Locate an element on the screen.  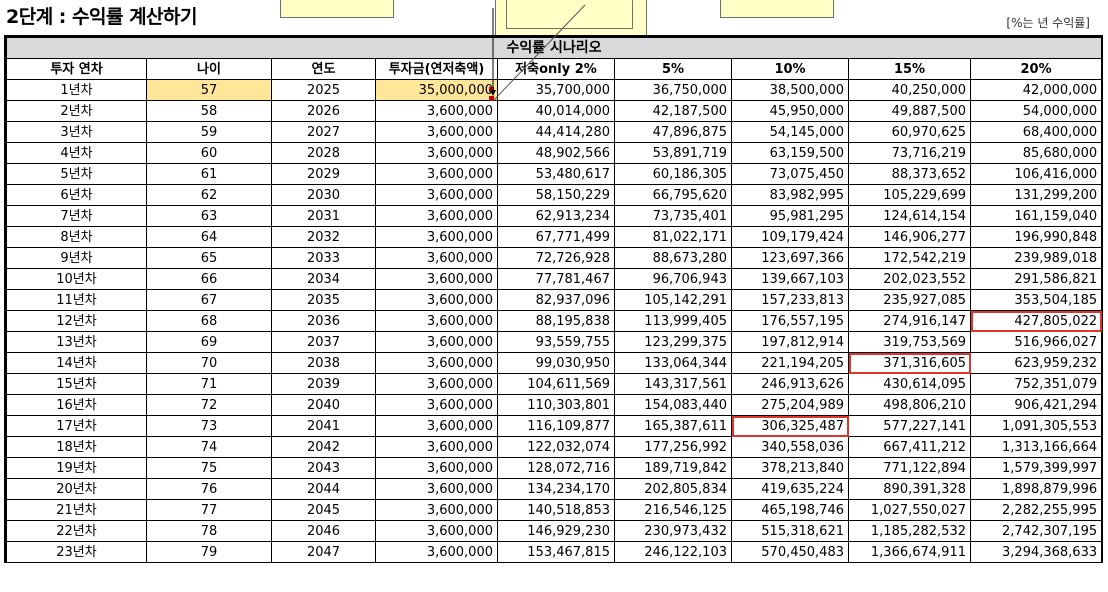
table-cell: 623,959,232 is located at coordinates (1036, 363).